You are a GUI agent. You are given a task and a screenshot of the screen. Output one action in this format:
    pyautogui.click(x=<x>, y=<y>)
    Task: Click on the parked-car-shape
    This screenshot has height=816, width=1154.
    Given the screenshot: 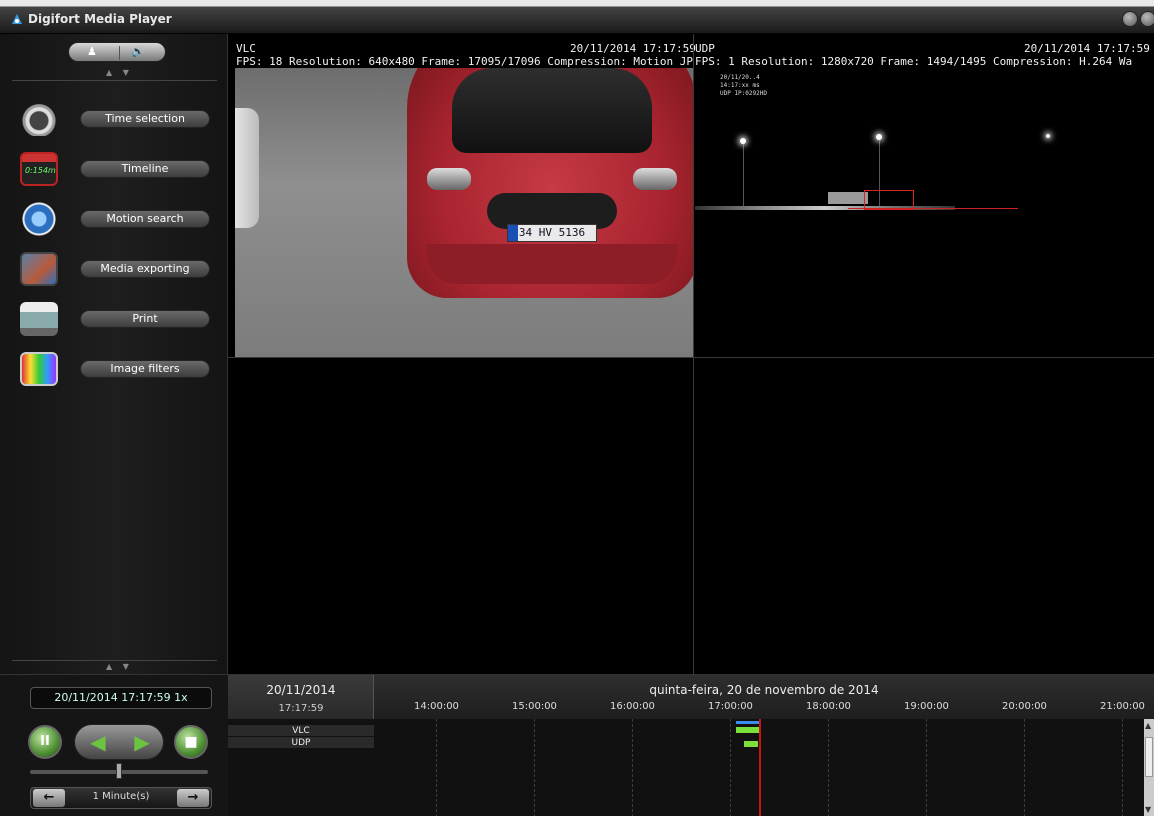 What is the action you would take?
    pyautogui.click(x=247, y=168)
    